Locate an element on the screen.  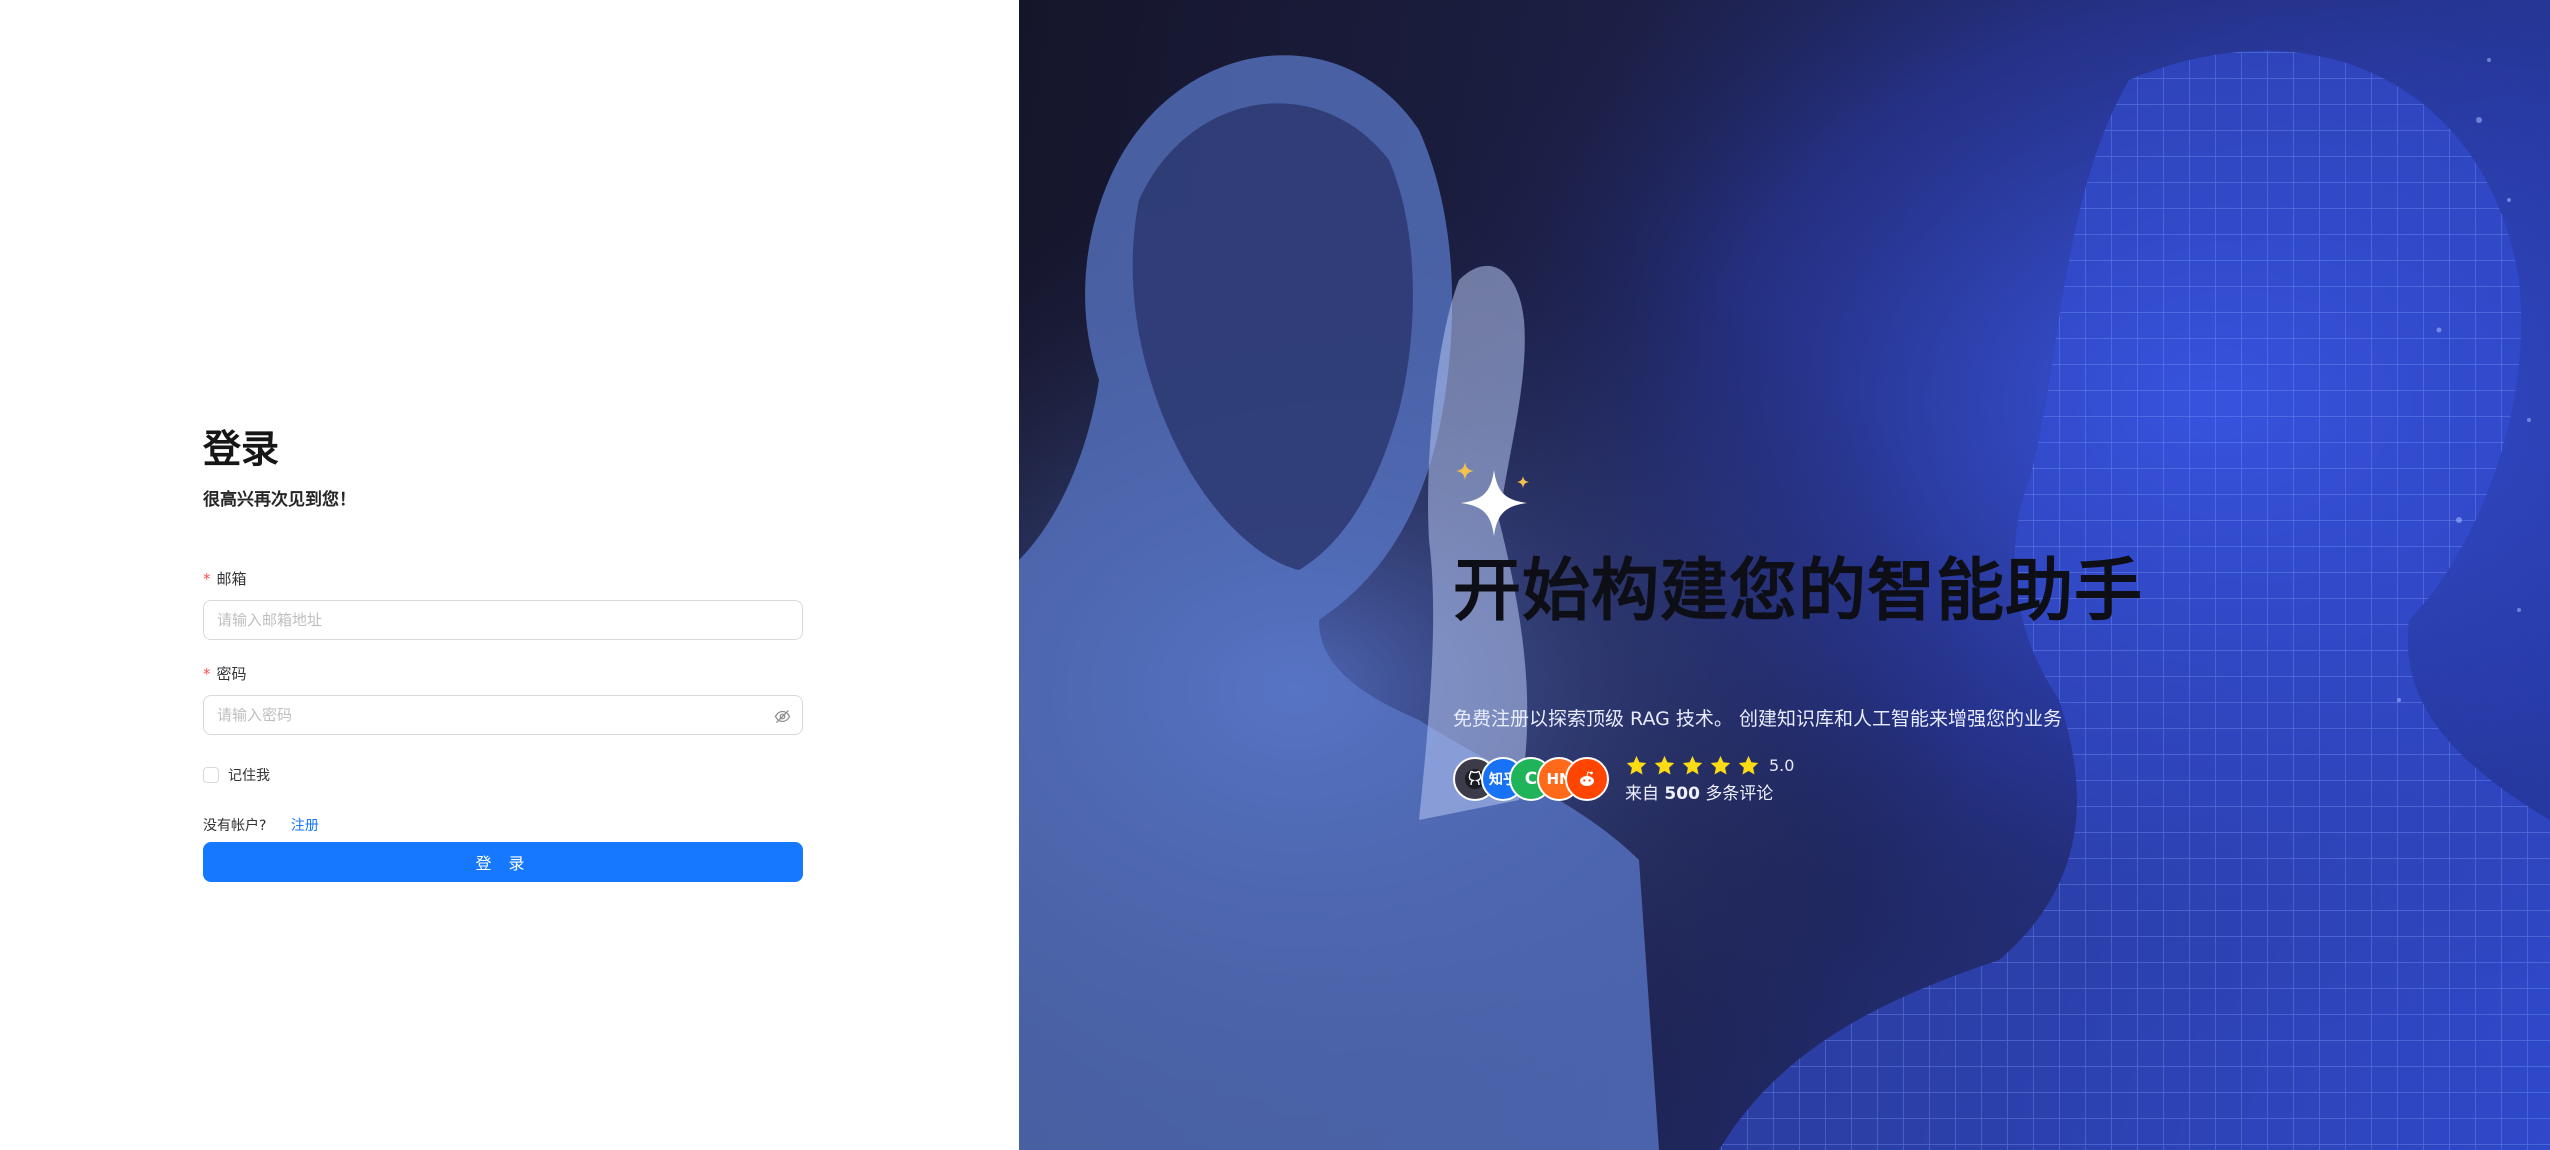
hero-description: 免费注册以探索顶级 RAG 技术。 创建知识库和人工智能来增强您的业务 is located at coordinates (1757, 719).